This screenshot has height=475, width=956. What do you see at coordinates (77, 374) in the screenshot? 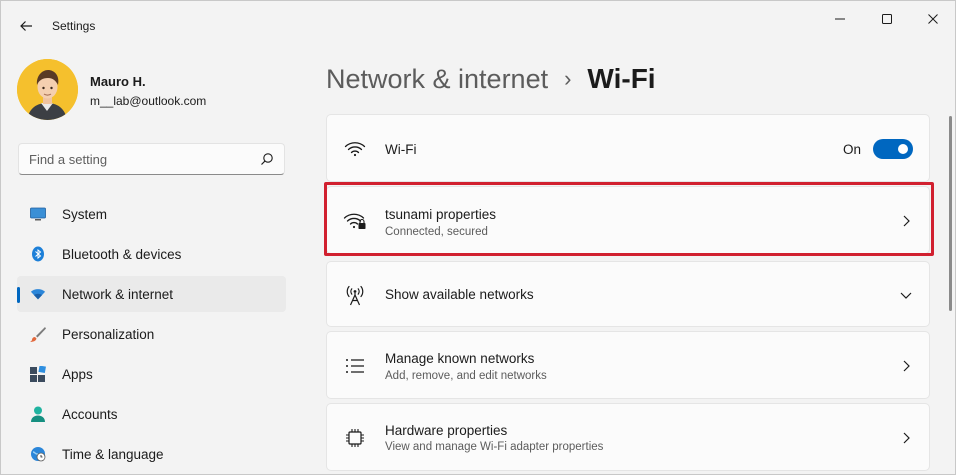
I see `sidebar-item-label: Apps` at bounding box center [77, 374].